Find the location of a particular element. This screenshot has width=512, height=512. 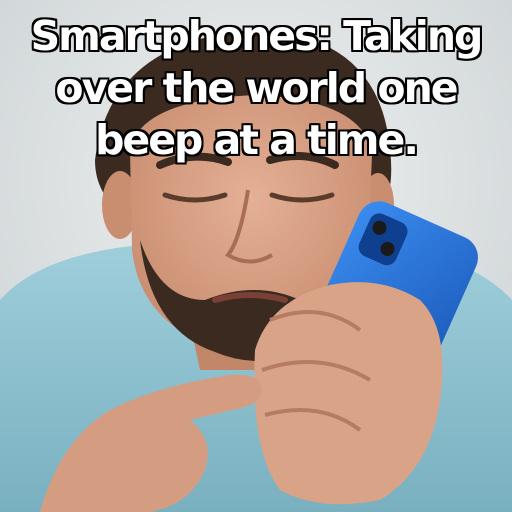

caption-line: Smartphones: Taking is located at coordinates (257, 36).